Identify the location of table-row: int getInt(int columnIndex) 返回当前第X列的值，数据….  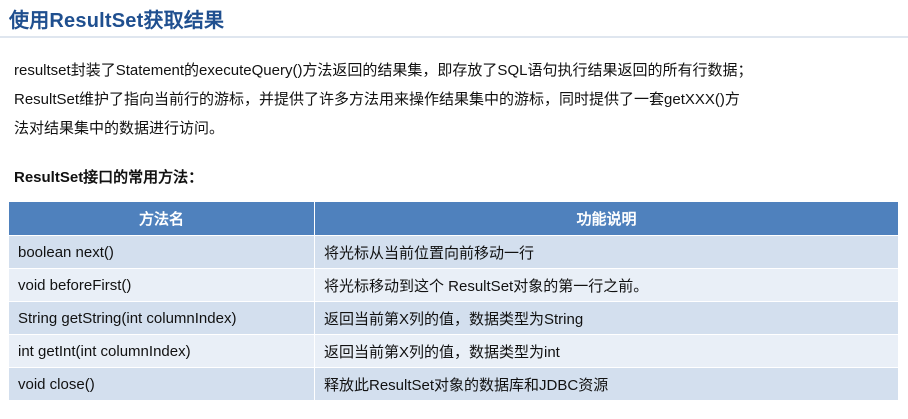
(453, 351).